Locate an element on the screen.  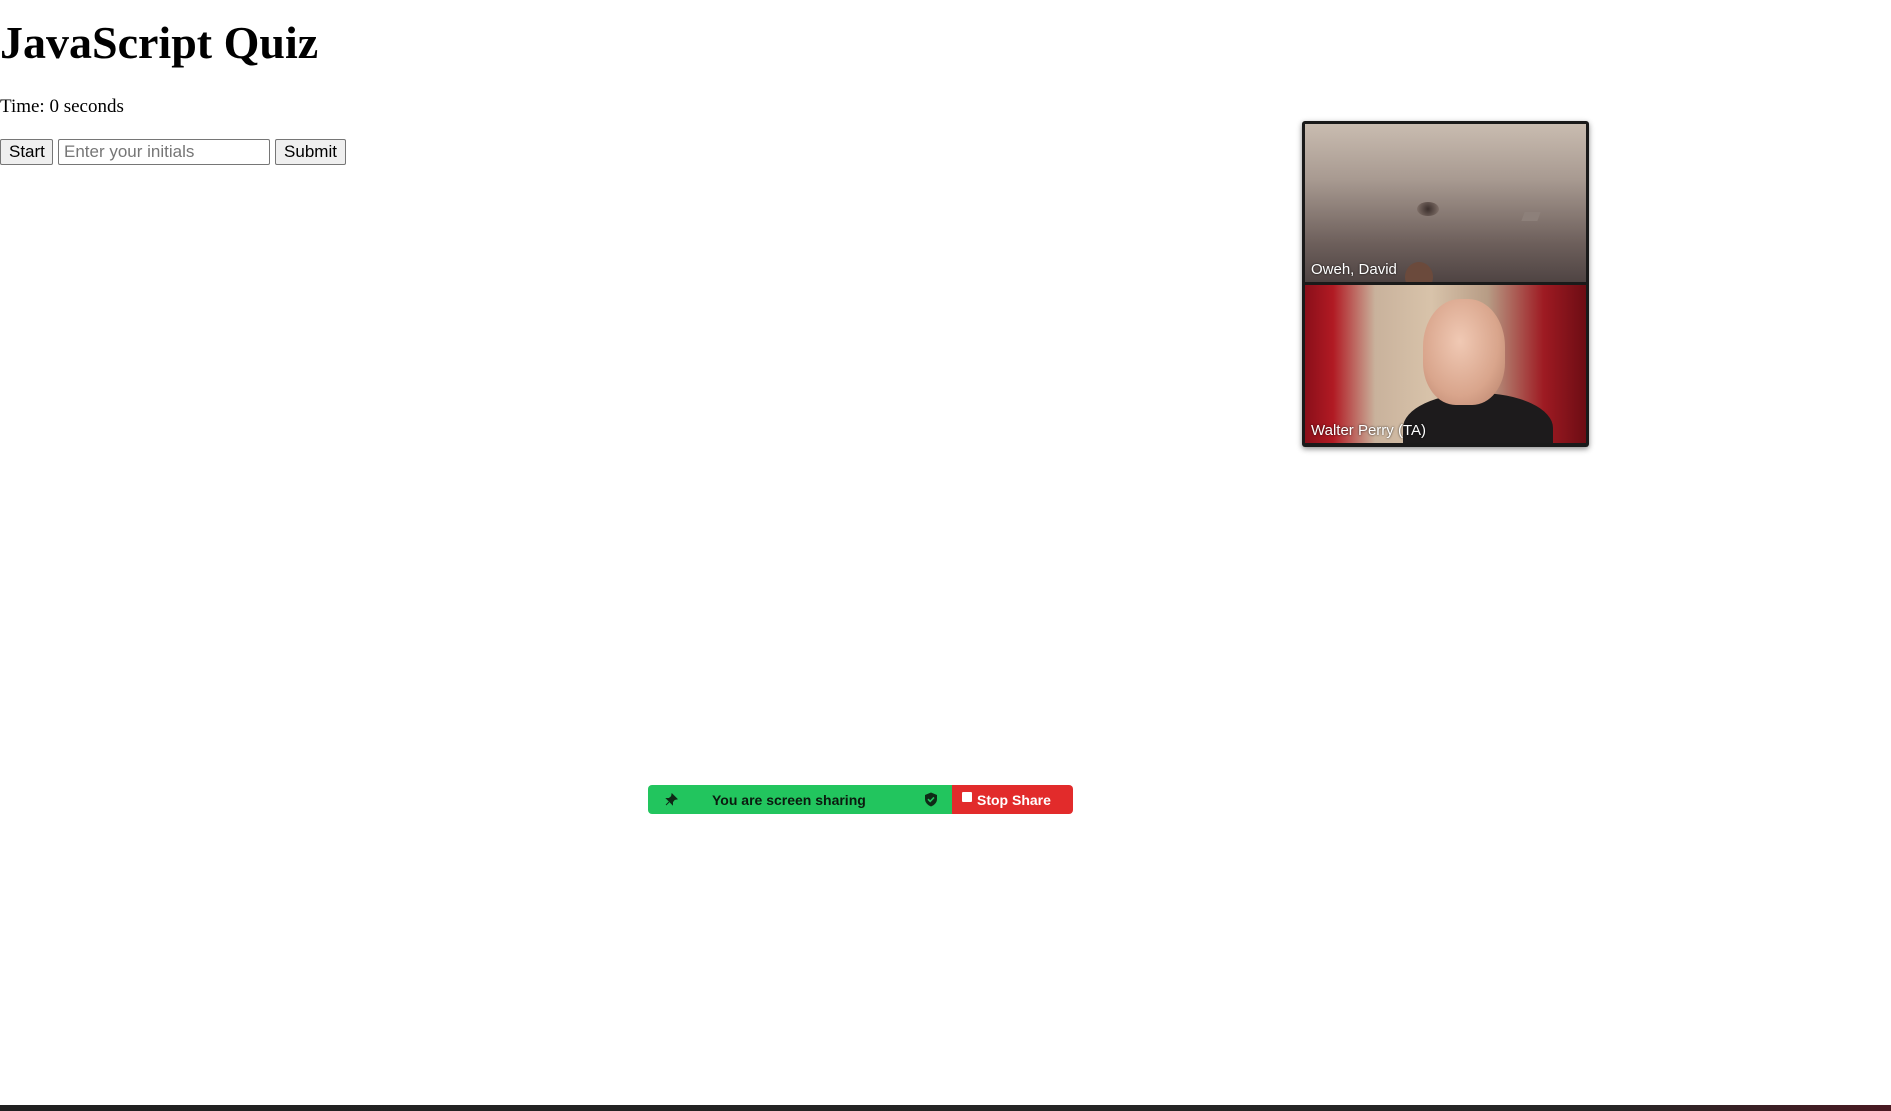
participant-name: Walter Perry (TA) is located at coordinates (1368, 430).